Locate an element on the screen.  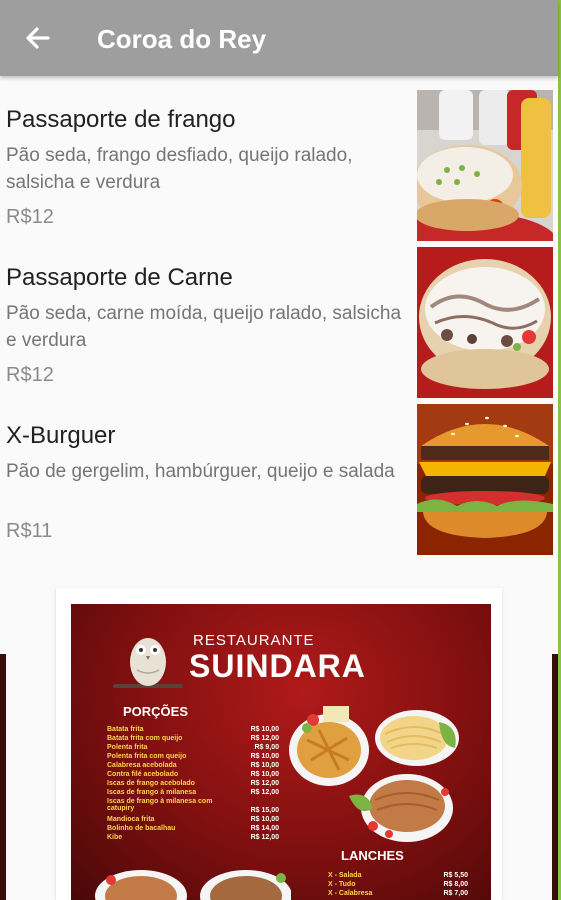
item-name: X-Burguer is located at coordinates (61, 435).